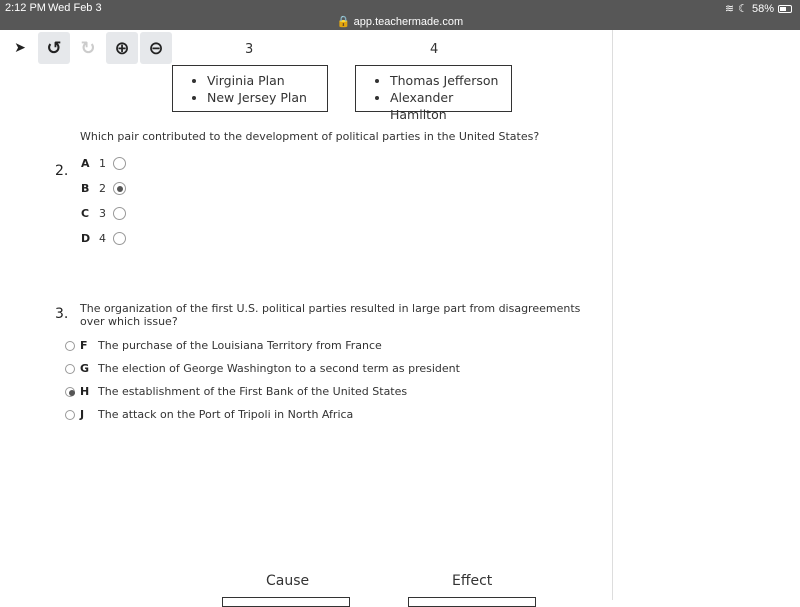 The width and height of the screenshot is (800, 607). I want to click on option-value: 4, so click(102, 238).